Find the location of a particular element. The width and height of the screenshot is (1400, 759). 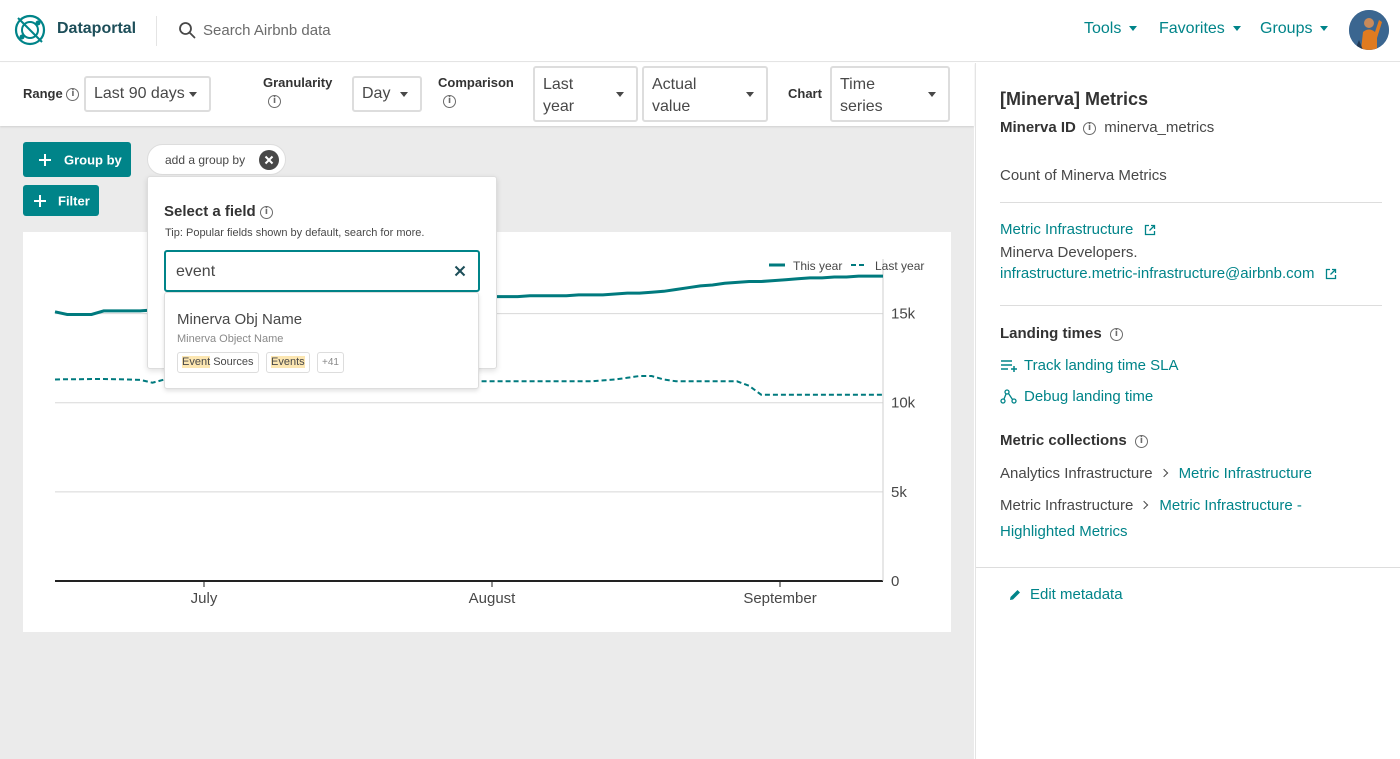

legend-label-last-year: Last year is located at coordinates (899, 266).